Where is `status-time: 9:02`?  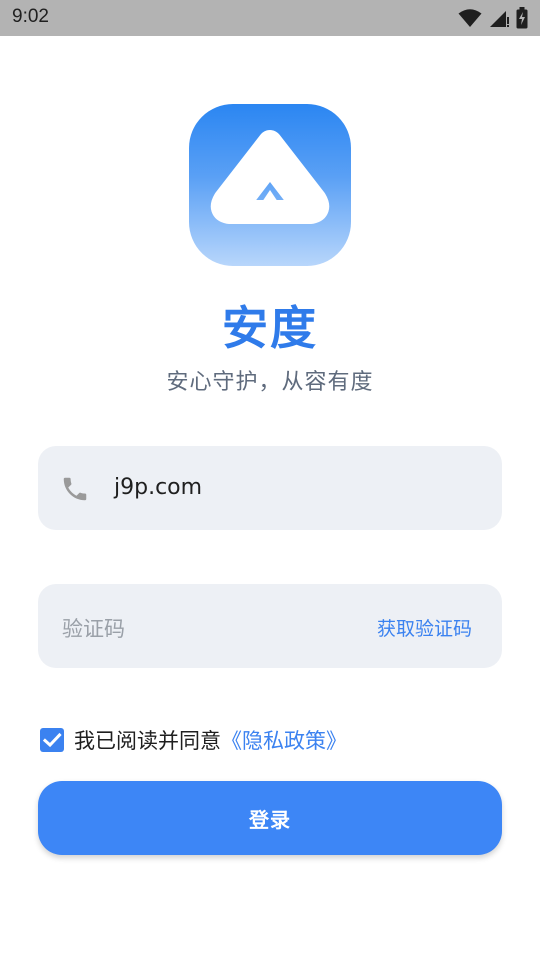 status-time: 9:02 is located at coordinates (30, 16).